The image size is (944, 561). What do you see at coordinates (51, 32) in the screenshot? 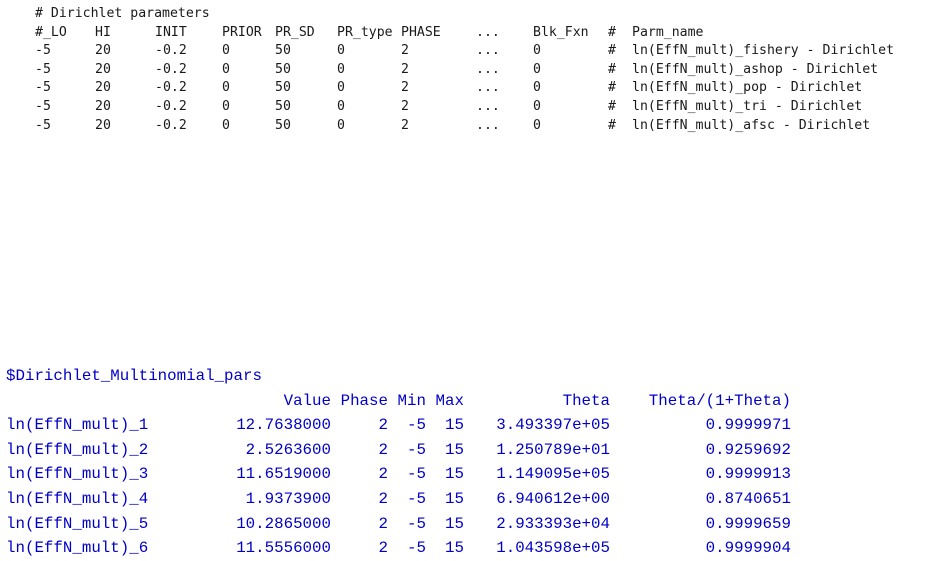
I see `header-cell: #_LO` at bounding box center [51, 32].